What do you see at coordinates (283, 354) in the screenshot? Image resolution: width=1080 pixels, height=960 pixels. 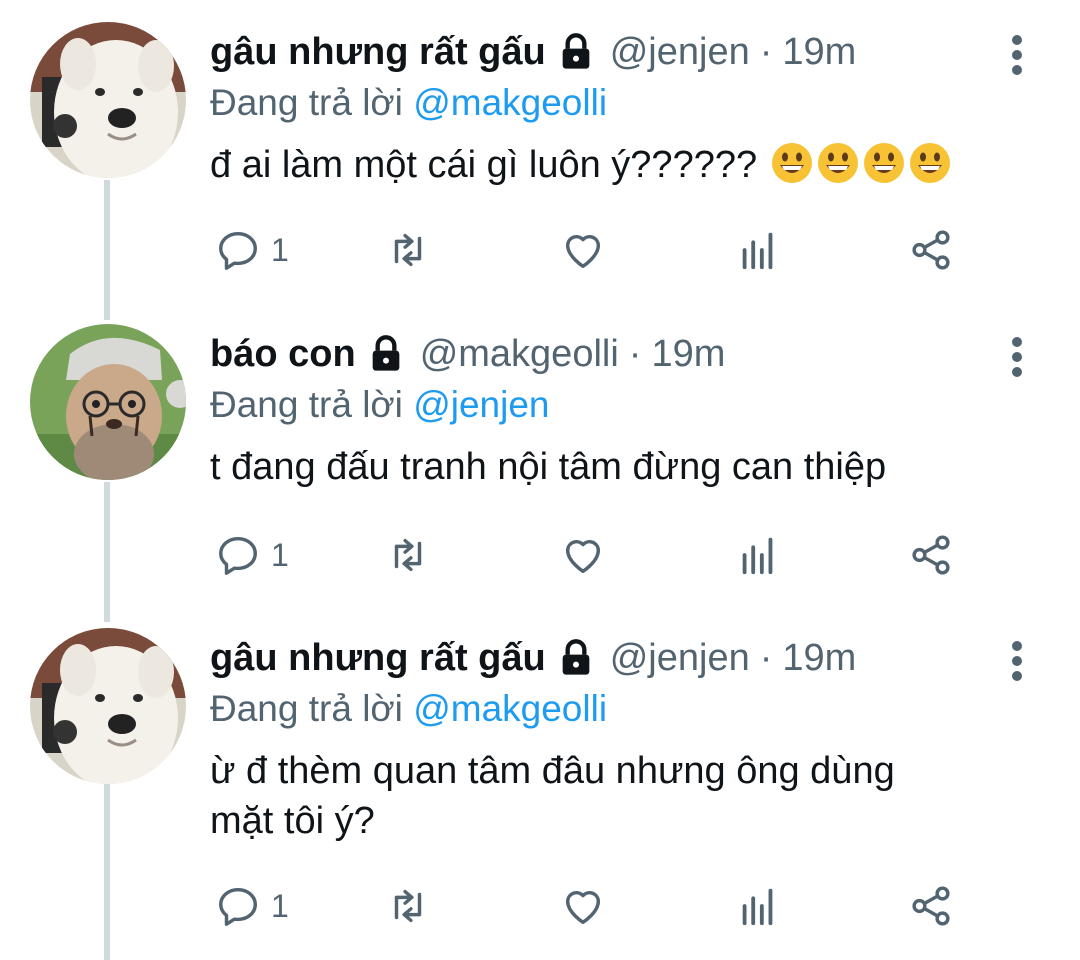 I see `display-name: báo con` at bounding box center [283, 354].